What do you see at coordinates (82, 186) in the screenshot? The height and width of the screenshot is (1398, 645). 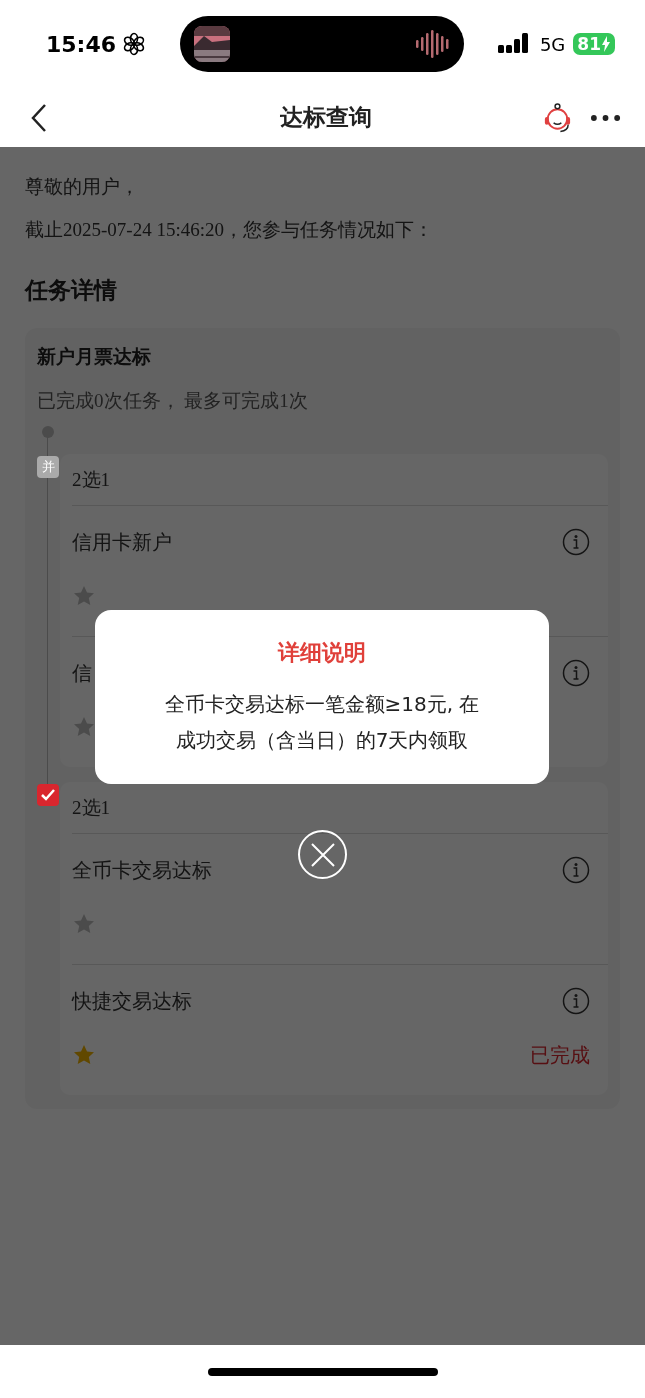 I see `greeting-text: 尊敬的用户，` at bounding box center [82, 186].